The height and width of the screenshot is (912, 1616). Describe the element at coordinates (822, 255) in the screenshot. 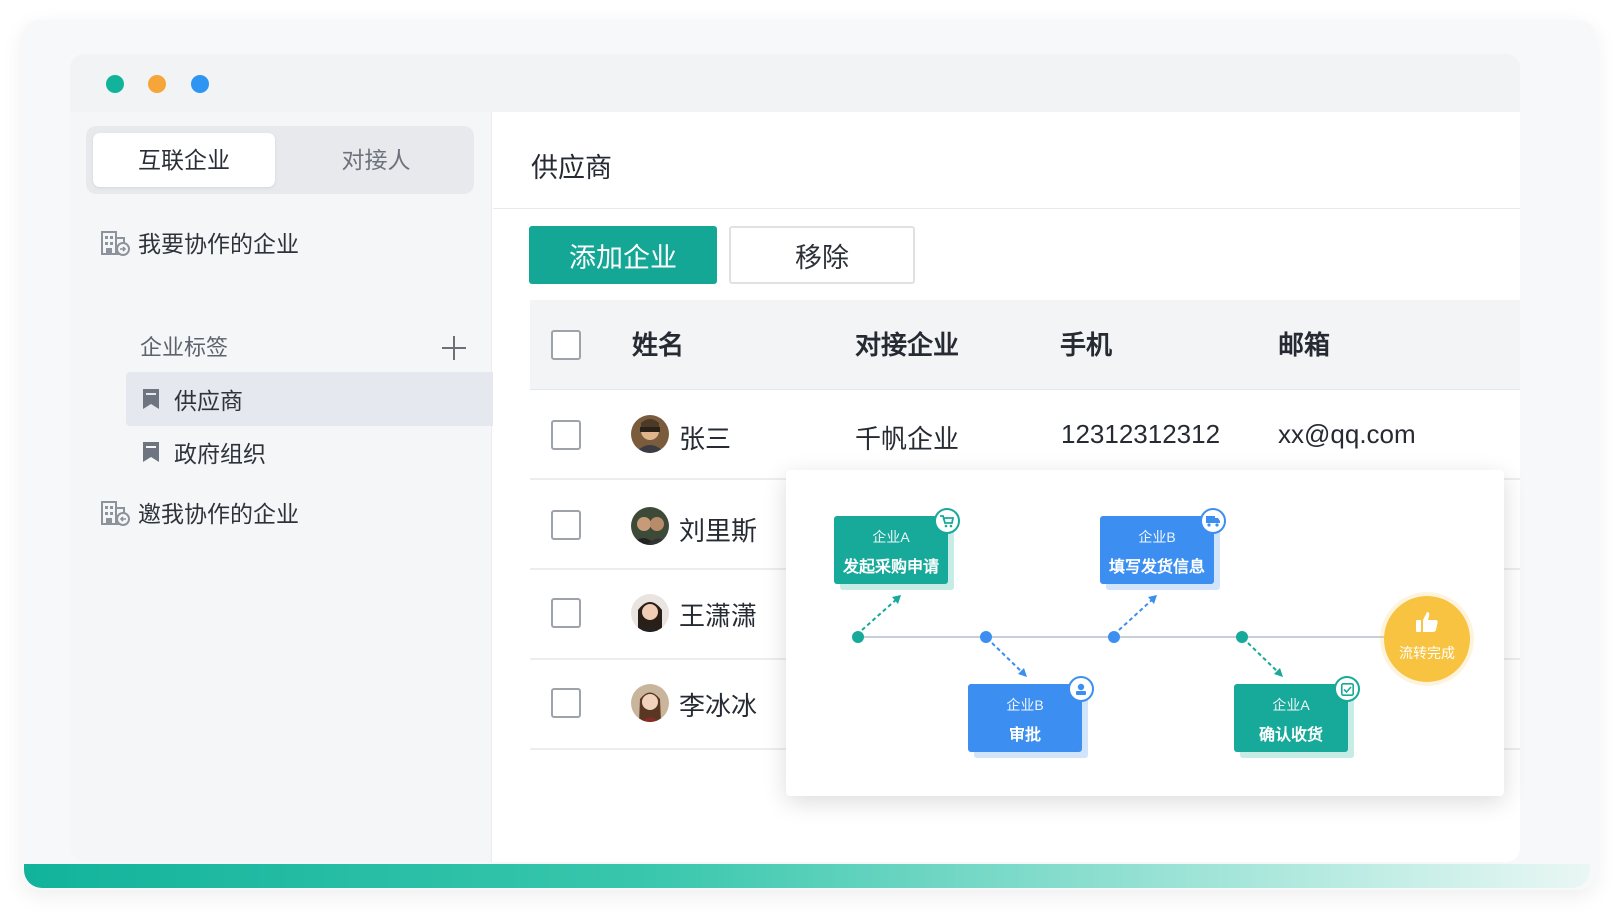

I see `remove-button: 移除` at that location.